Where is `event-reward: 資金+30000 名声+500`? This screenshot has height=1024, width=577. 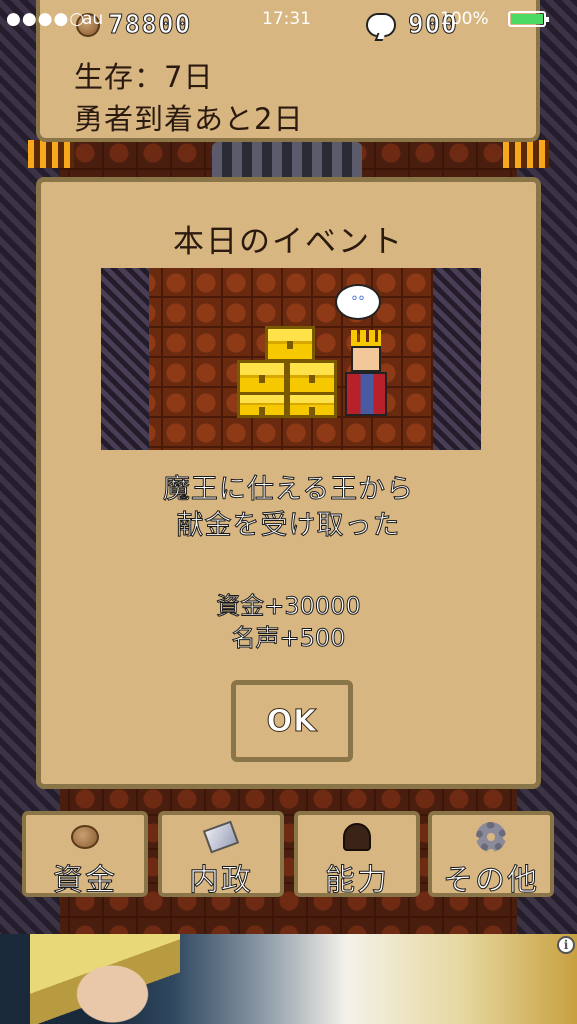
event-reward: 資金+30000 名声+500 is located at coordinates (288, 622).